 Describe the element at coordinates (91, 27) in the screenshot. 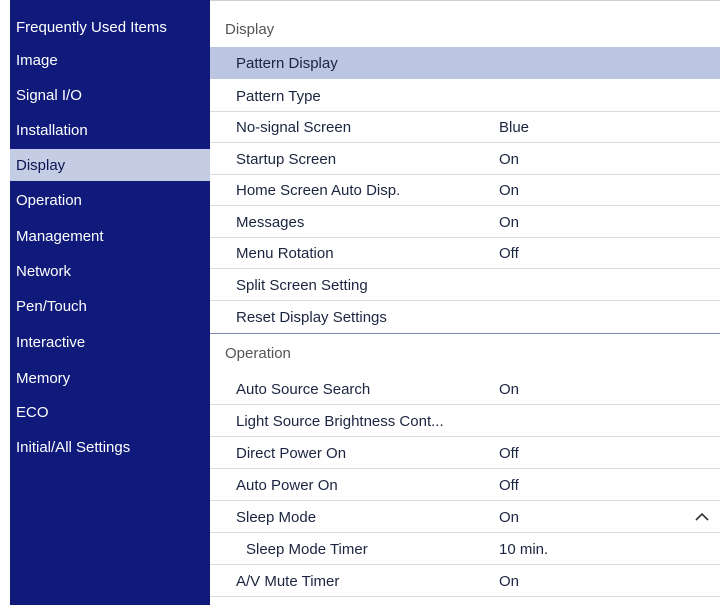

I see `sidebar-item-label: Frequently Used Items` at that location.